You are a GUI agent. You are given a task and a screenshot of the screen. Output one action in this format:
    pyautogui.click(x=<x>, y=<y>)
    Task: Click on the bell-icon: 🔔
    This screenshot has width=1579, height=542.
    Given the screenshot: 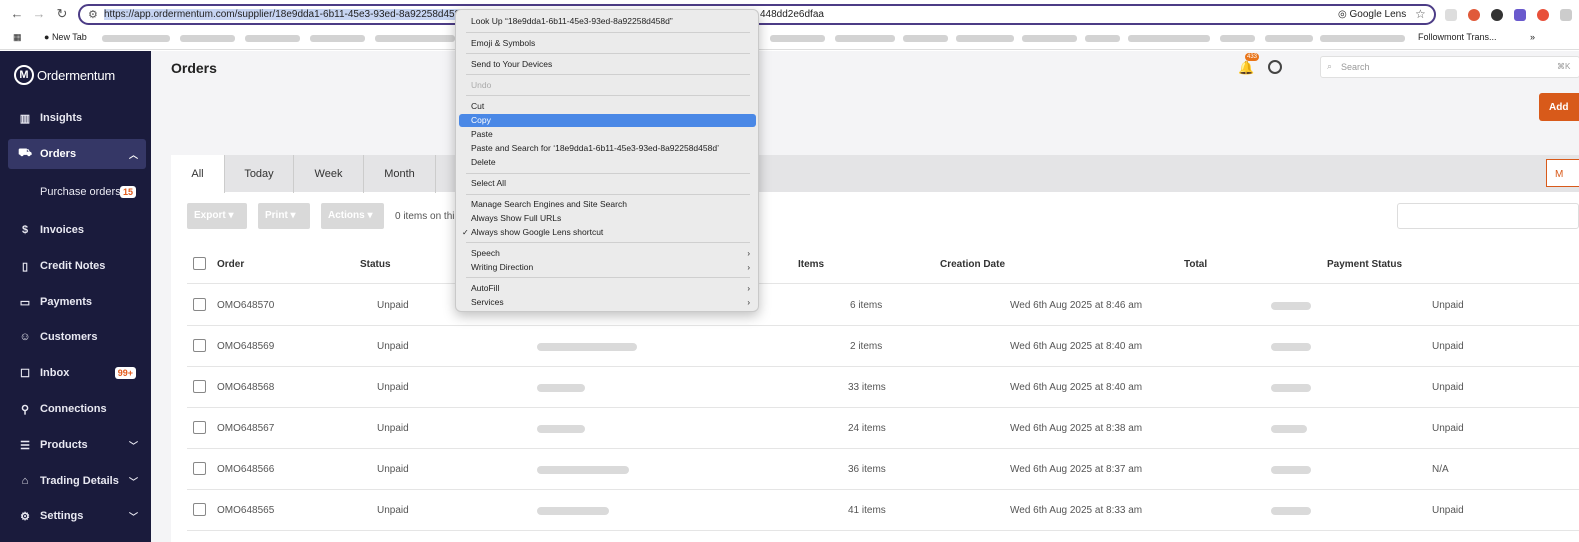 What is the action you would take?
    pyautogui.click(x=1246, y=68)
    